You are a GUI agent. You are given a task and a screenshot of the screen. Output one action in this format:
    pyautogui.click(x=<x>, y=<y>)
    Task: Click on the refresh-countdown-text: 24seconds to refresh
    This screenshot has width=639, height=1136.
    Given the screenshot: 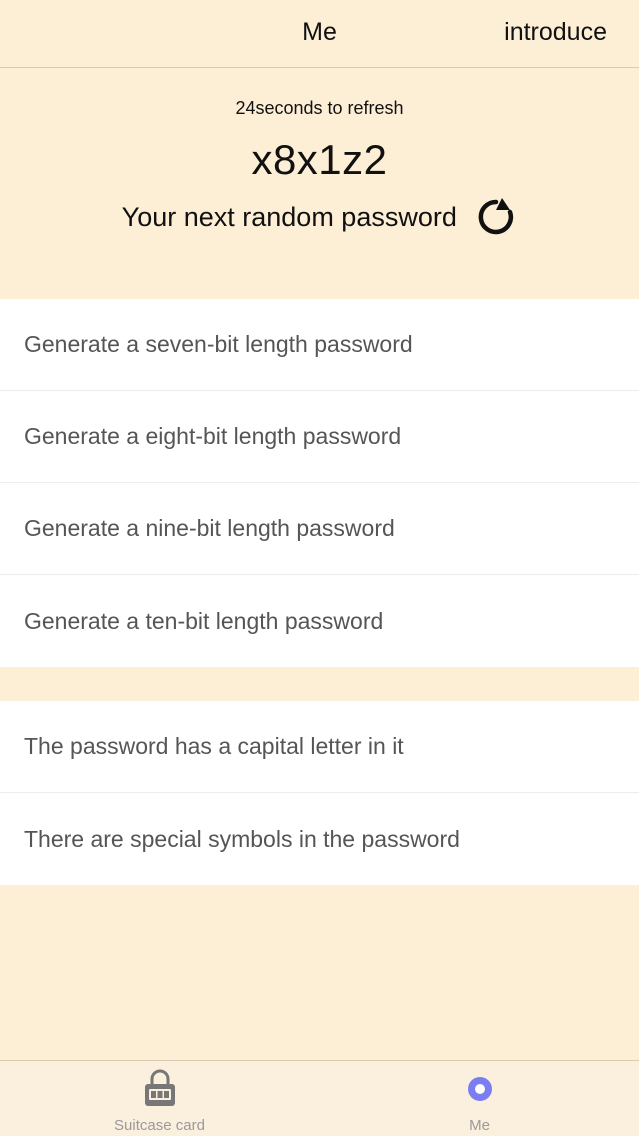 What is the action you would take?
    pyautogui.click(x=319, y=108)
    